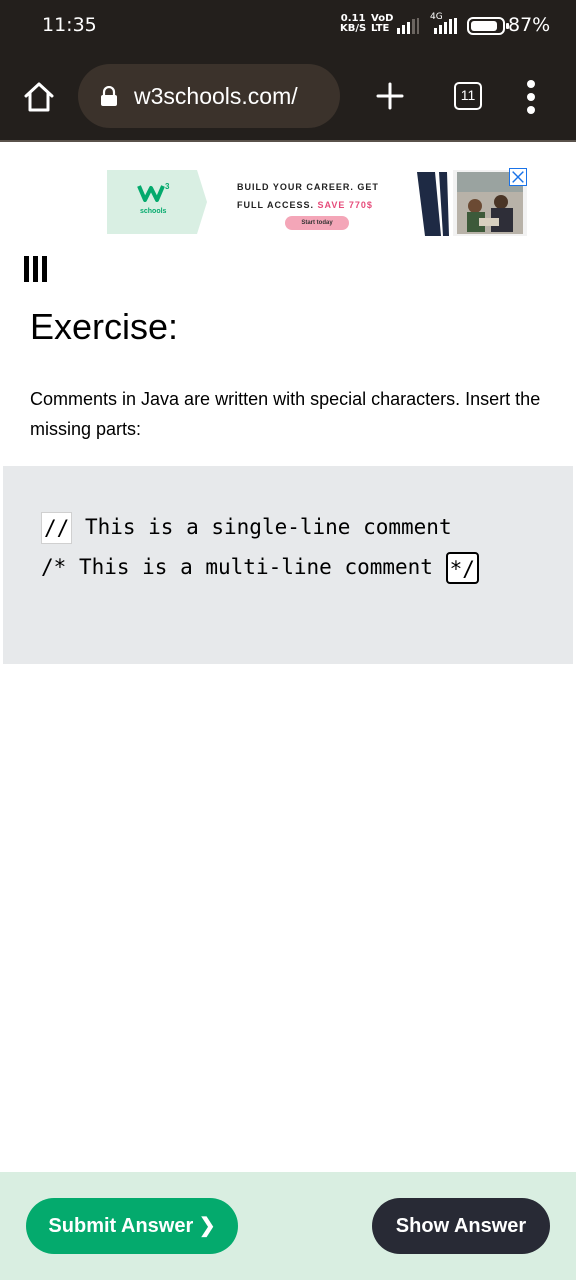  What do you see at coordinates (57, 528) in the screenshot?
I see `answer-input-1: //` at bounding box center [57, 528].